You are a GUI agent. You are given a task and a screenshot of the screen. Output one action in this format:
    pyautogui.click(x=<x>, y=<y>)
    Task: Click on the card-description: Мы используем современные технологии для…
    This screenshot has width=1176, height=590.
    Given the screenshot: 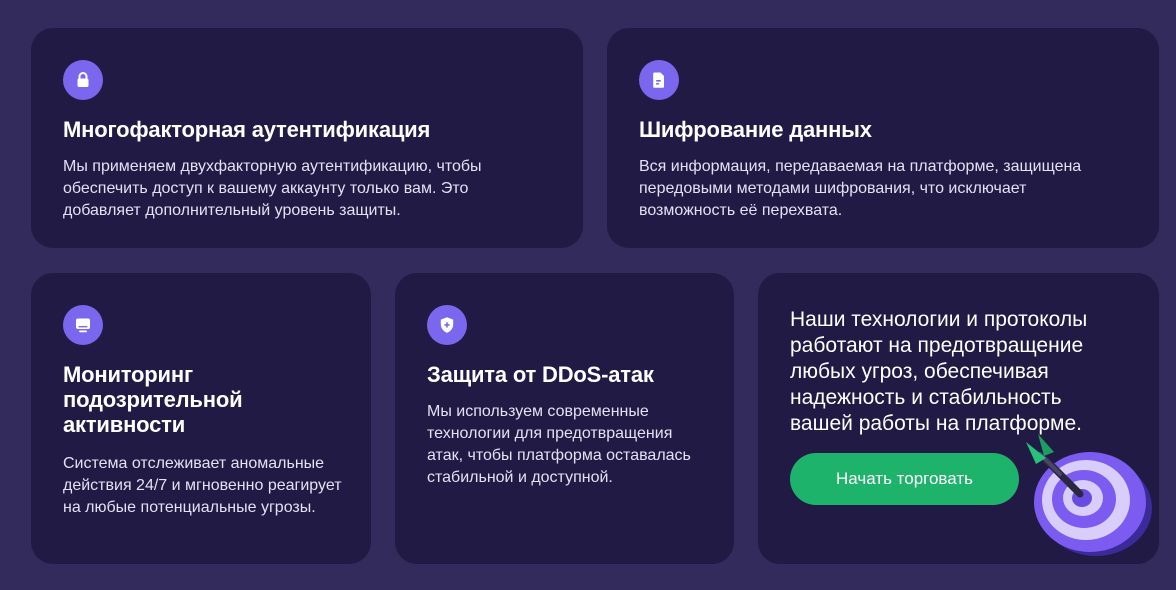 What is the action you would take?
    pyautogui.click(x=559, y=444)
    